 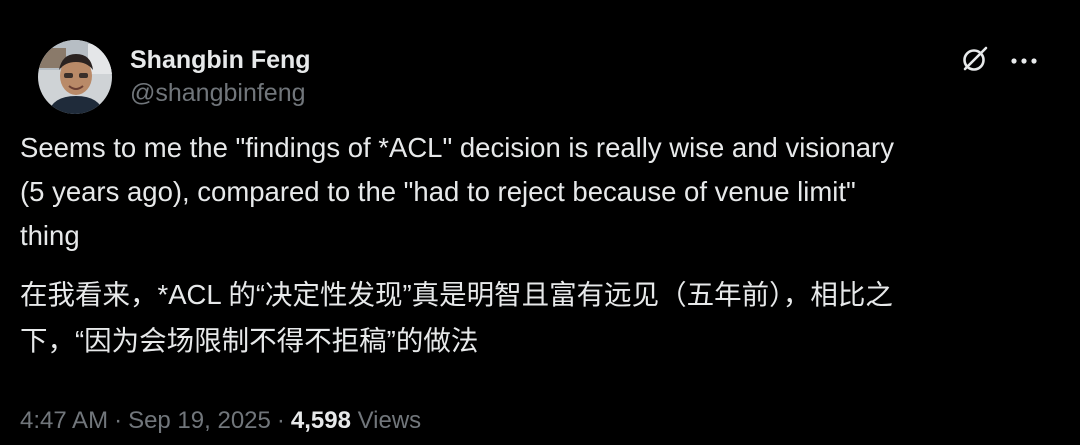 I want to click on grok-icon, so click(x=975, y=61).